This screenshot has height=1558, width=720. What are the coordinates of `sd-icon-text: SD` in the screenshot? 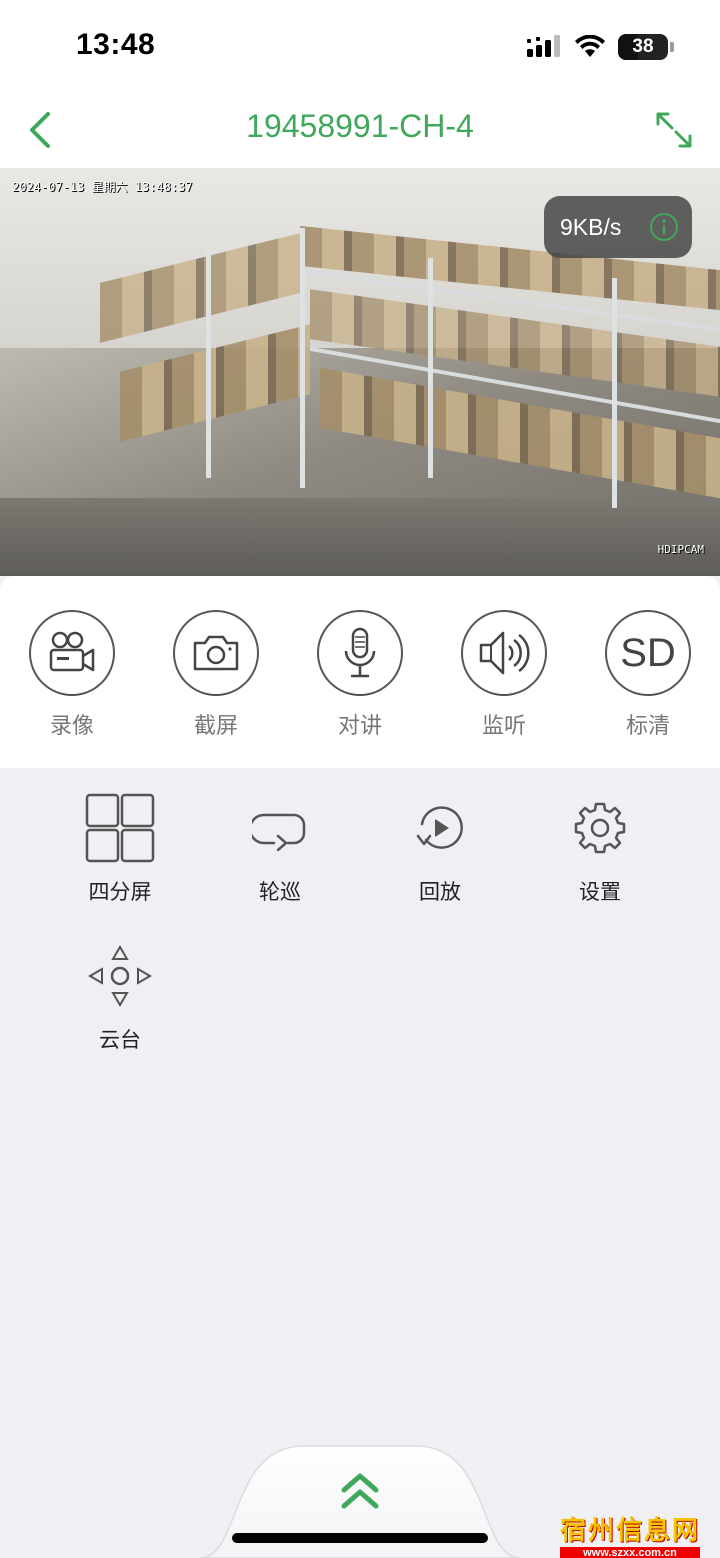 It's located at (648, 652).